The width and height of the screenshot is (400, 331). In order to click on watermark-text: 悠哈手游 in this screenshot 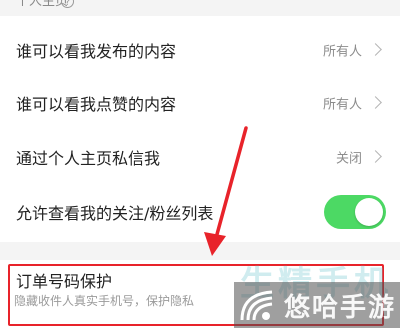, I will do `click(340, 308)`.